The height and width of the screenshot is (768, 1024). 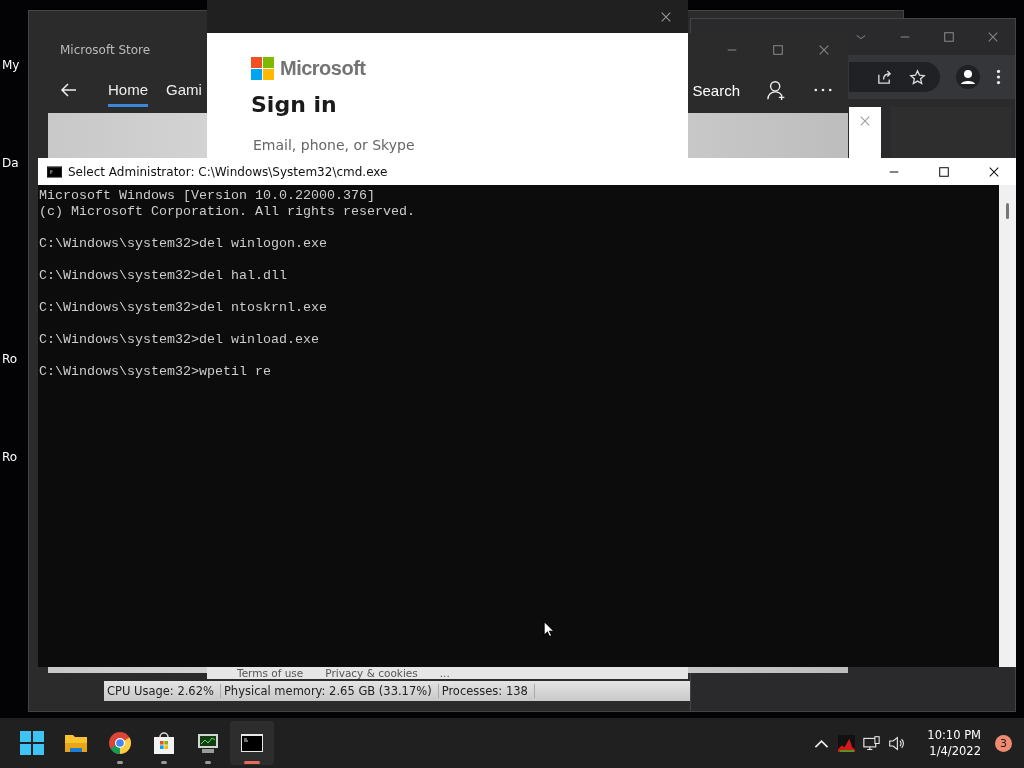 What do you see at coordinates (227, 212) in the screenshot?
I see `console-line: (c) Microsoft Corporation. All rights reserved.` at bounding box center [227, 212].